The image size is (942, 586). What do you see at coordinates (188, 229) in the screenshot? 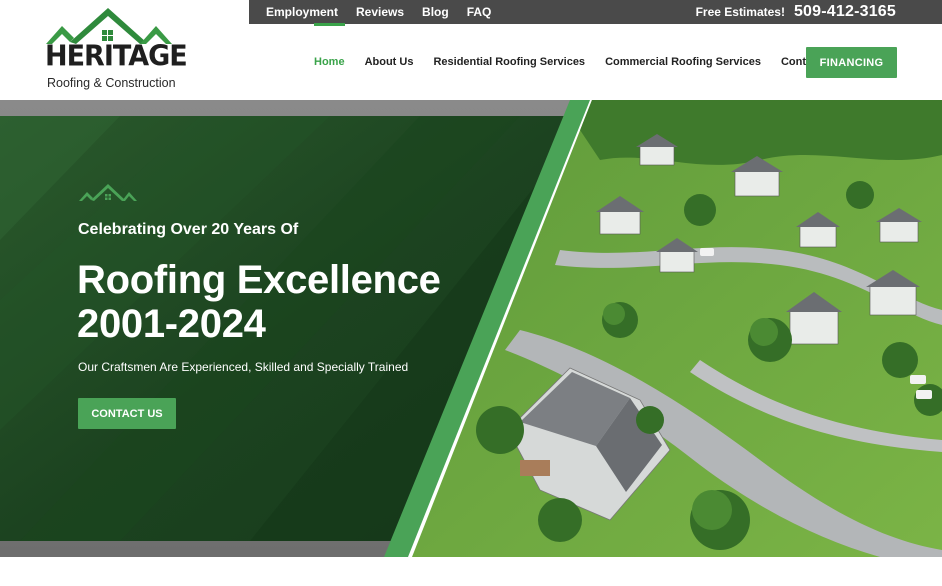
I see `hero-eyebrow: Celebrating Over 20 Years Of` at bounding box center [188, 229].